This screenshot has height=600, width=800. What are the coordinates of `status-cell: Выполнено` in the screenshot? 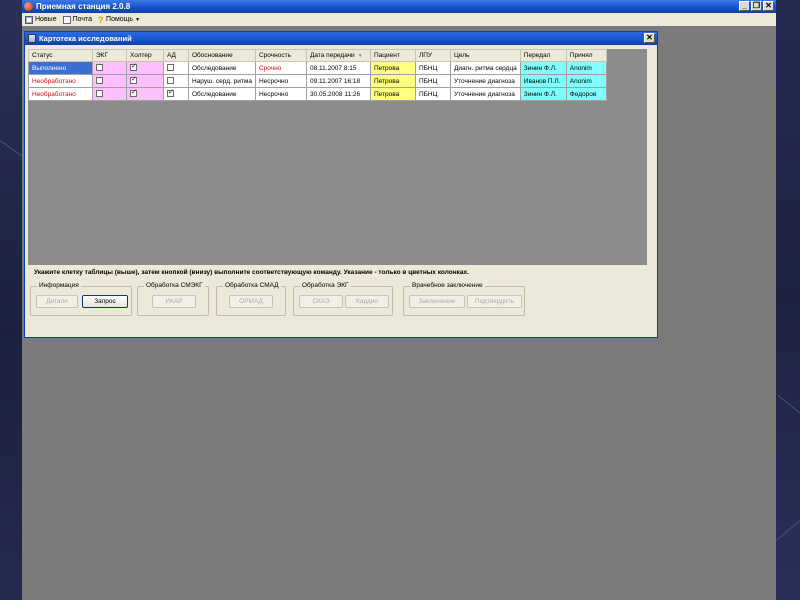 It's located at (60, 68).